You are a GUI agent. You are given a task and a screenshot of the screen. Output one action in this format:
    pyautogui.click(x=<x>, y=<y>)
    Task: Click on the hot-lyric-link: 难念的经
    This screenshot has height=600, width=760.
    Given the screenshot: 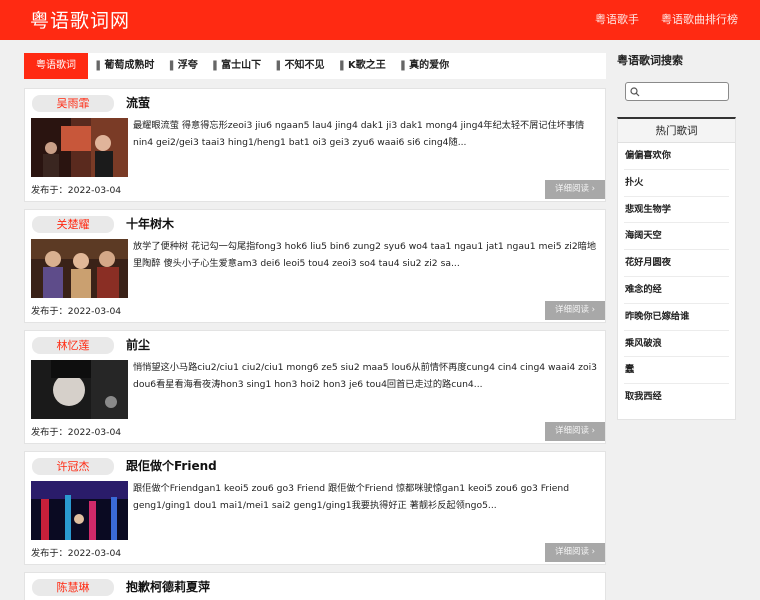 What is the action you would take?
    pyautogui.click(x=676, y=290)
    